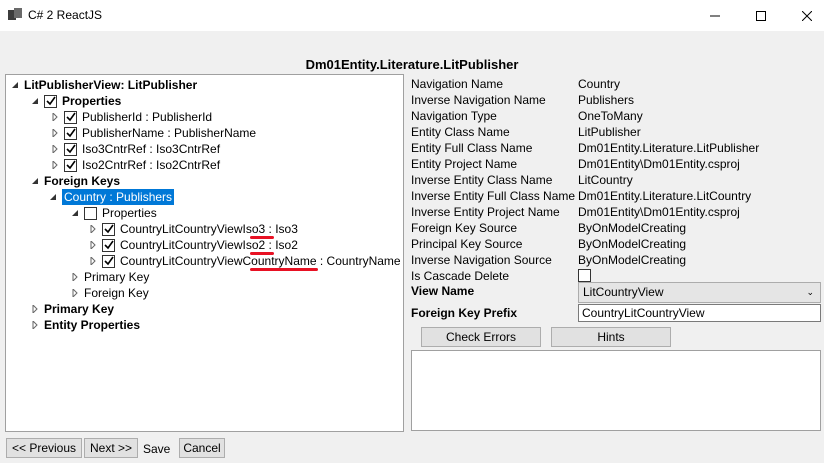  What do you see at coordinates (260, 261) in the screenshot?
I see `tree-node-label: CountryLitCountryViewCountryName` at bounding box center [260, 261].